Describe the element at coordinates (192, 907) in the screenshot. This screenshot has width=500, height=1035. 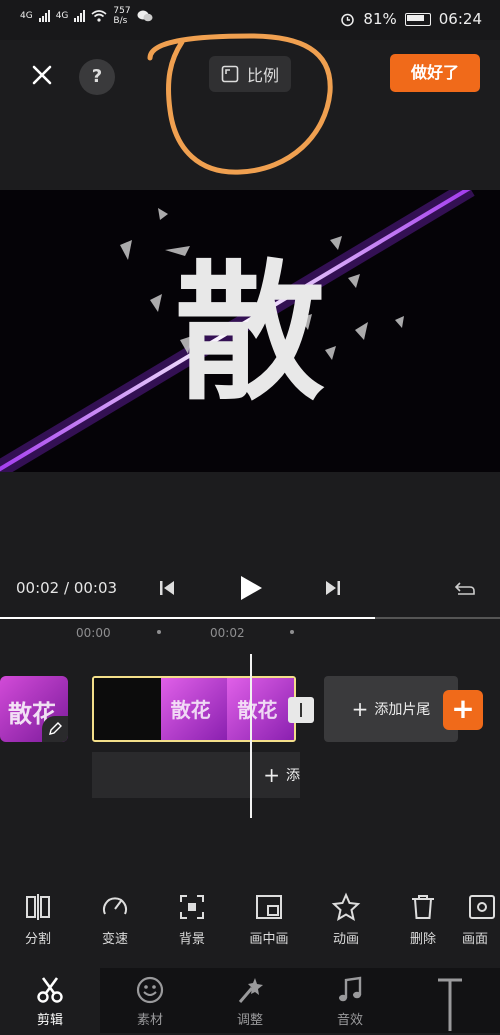
I see `background-icon` at that location.